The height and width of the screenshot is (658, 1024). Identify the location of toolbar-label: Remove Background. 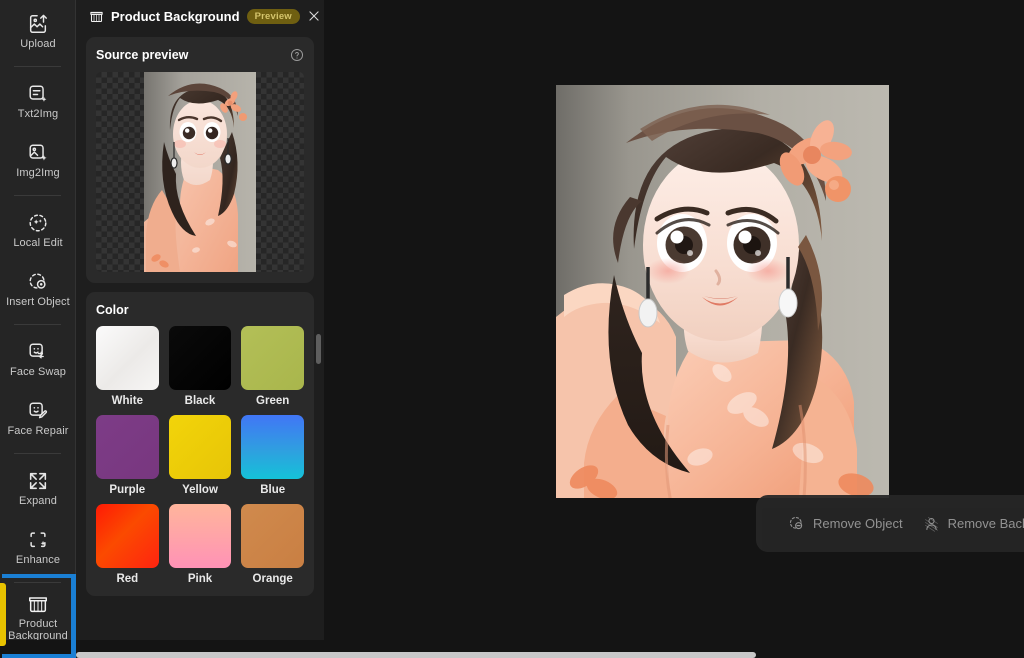
(985, 523).